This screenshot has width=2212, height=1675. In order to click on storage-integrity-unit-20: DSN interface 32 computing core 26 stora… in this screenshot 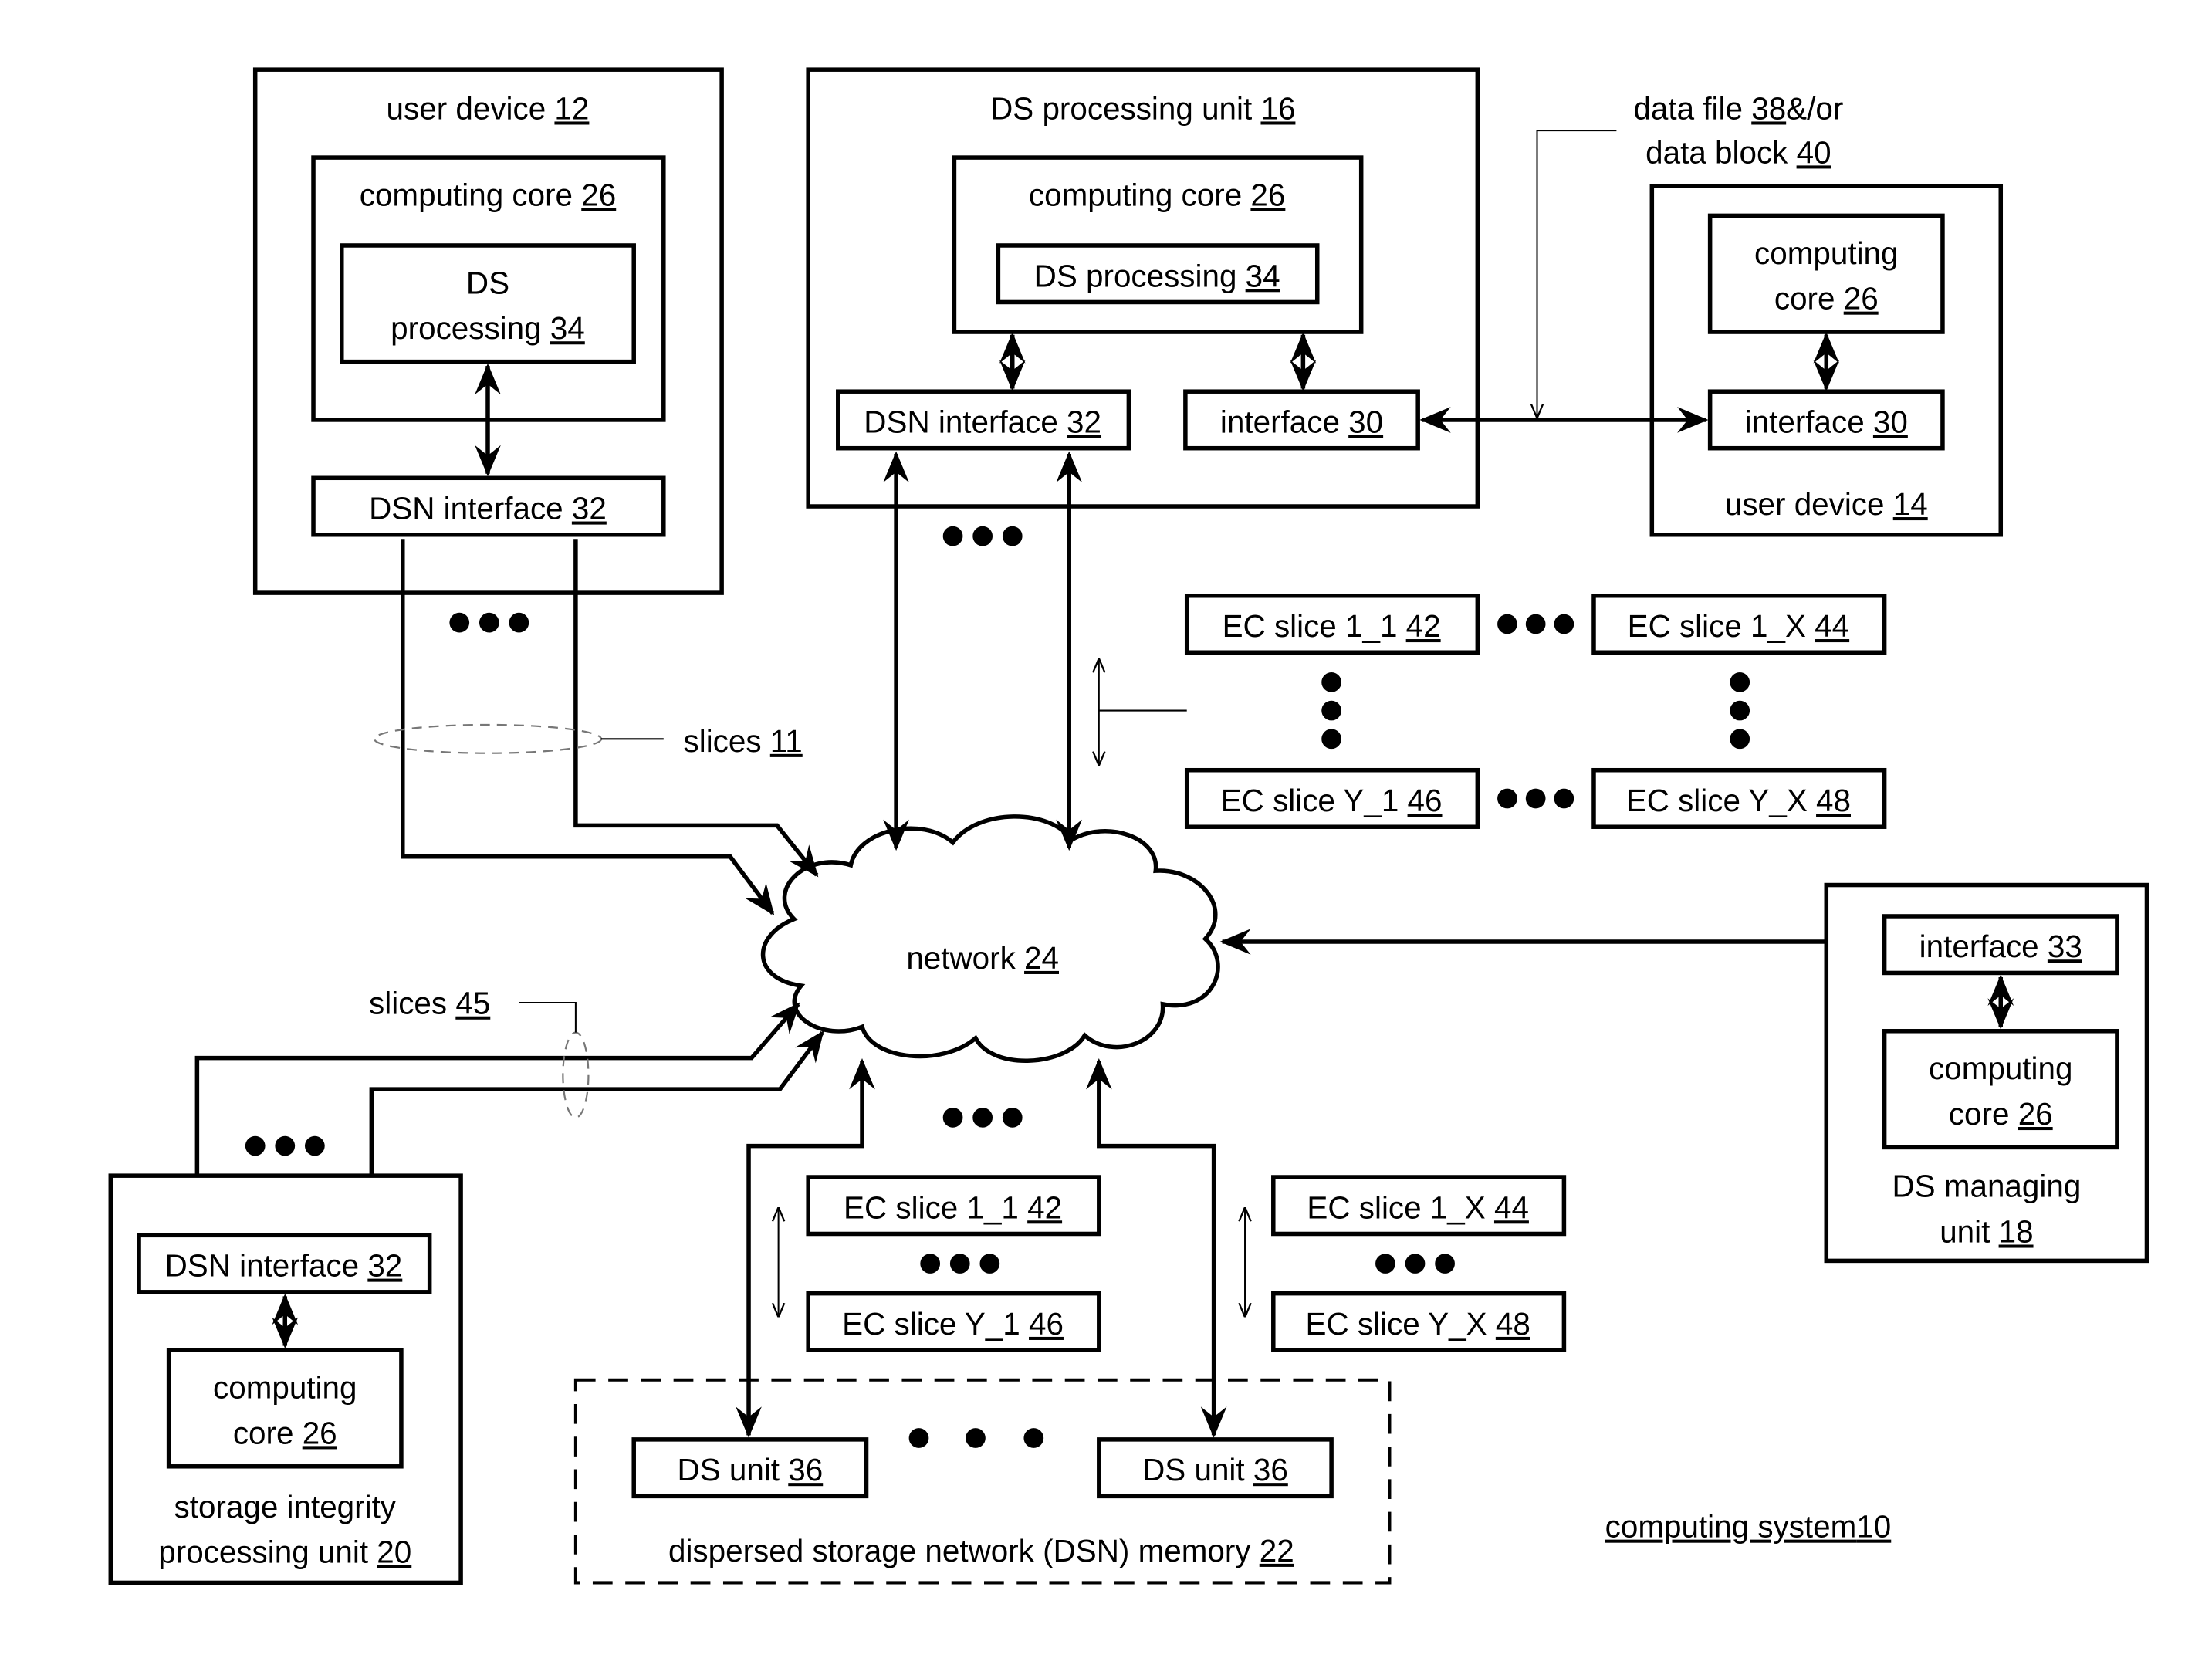, I will do `click(285, 1379)`.